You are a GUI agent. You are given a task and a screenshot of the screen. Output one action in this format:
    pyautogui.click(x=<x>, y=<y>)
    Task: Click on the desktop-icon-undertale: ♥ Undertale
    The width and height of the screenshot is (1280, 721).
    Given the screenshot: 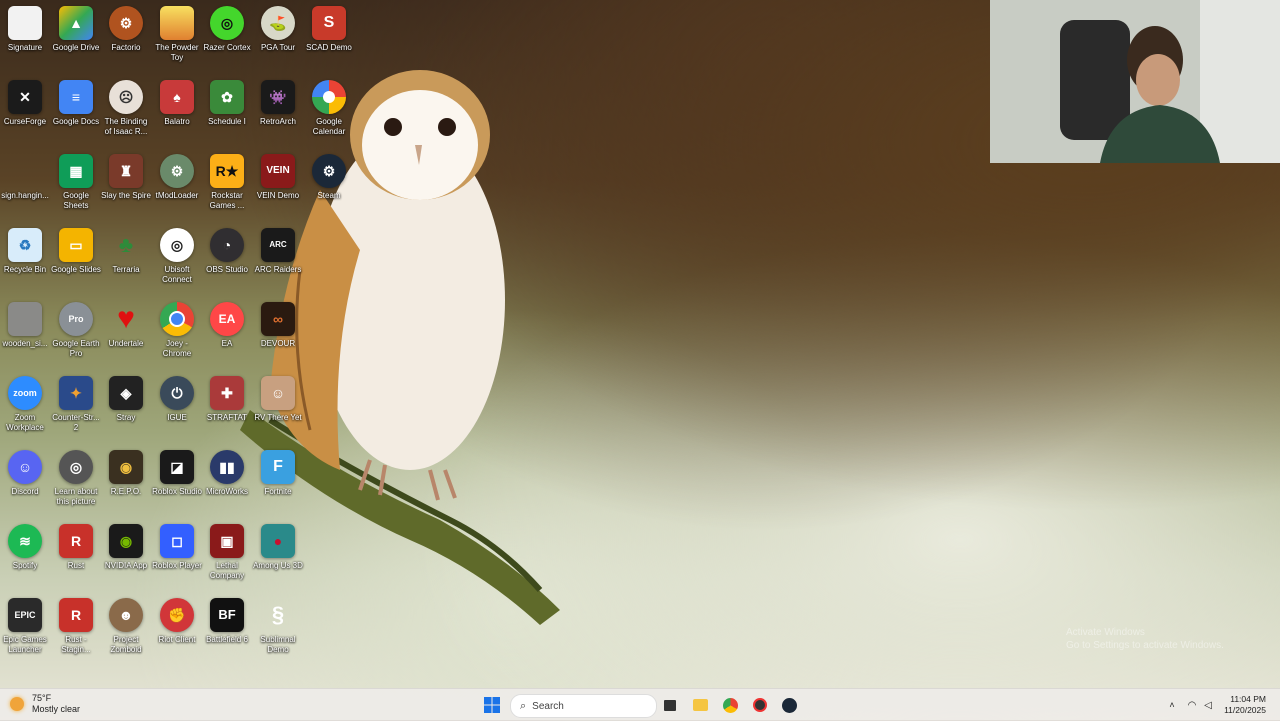 What is the action you would take?
    pyautogui.click(x=126, y=322)
    